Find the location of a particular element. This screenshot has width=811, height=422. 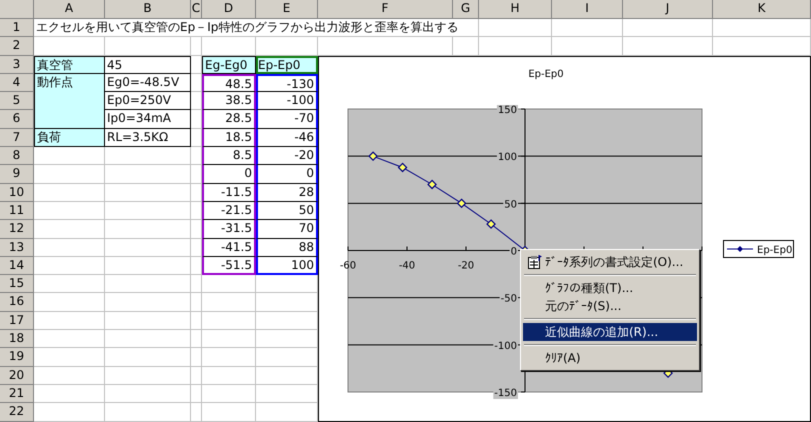

row-header: 19 is located at coordinates (17, 357).